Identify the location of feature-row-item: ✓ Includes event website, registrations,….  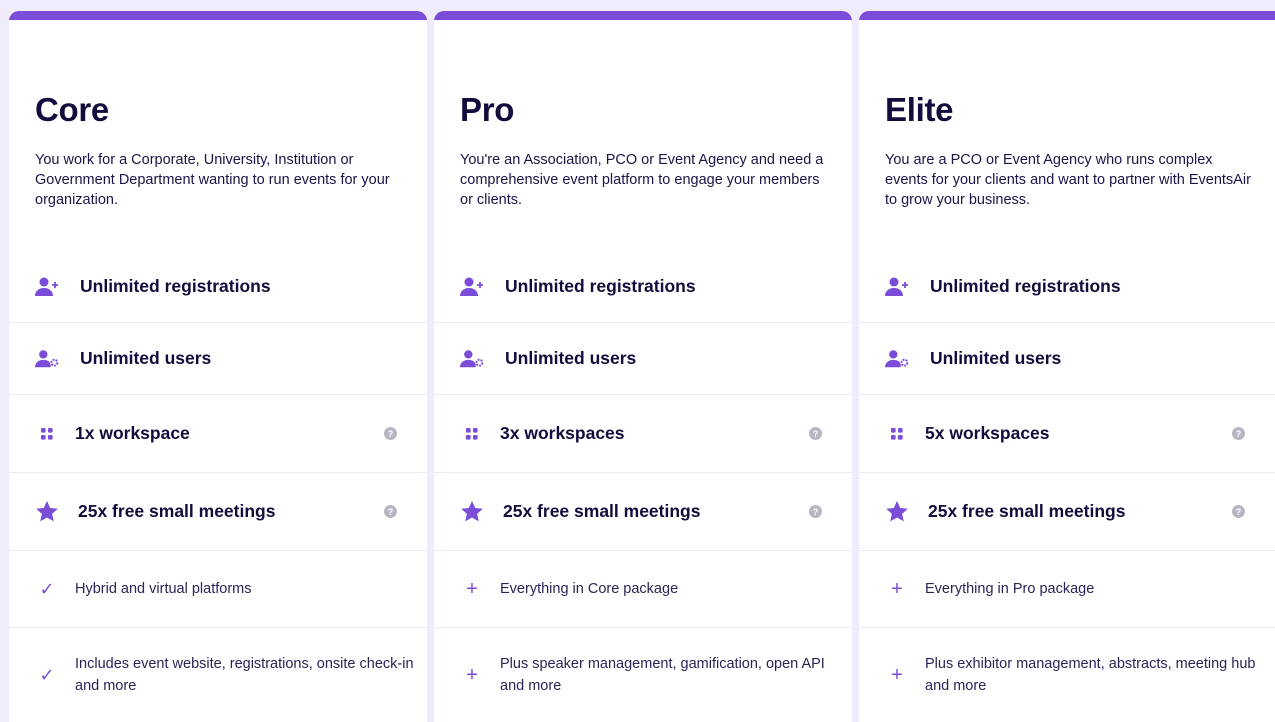
(218, 675).